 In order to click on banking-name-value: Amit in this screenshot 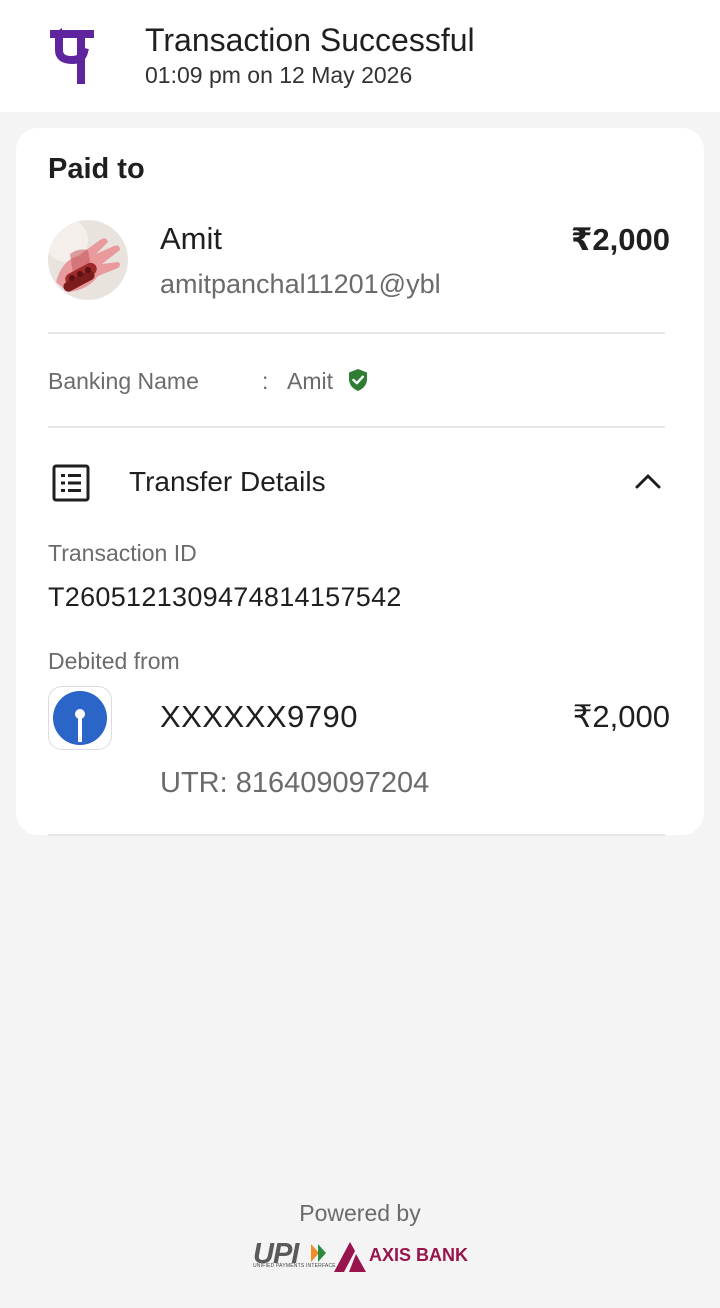, I will do `click(310, 381)`.